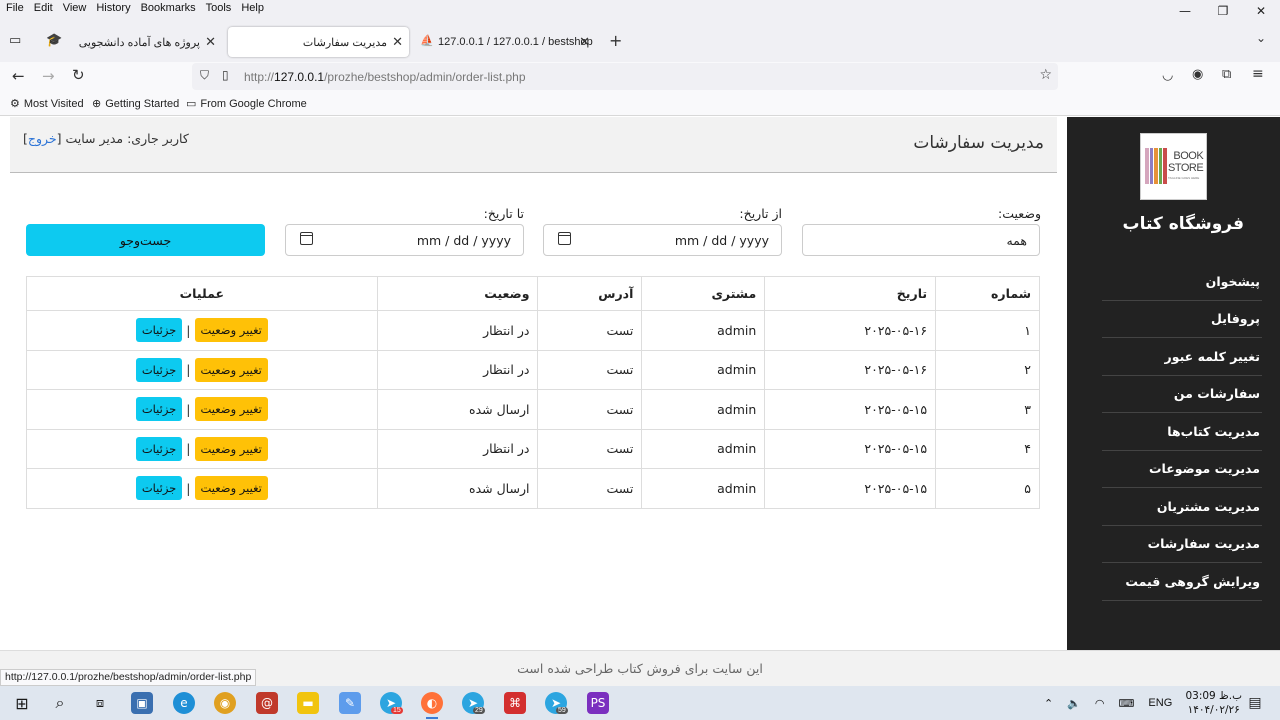 This screenshot has height=720, width=1280. What do you see at coordinates (1197, 74) in the screenshot?
I see `account-icon: ◉` at bounding box center [1197, 74].